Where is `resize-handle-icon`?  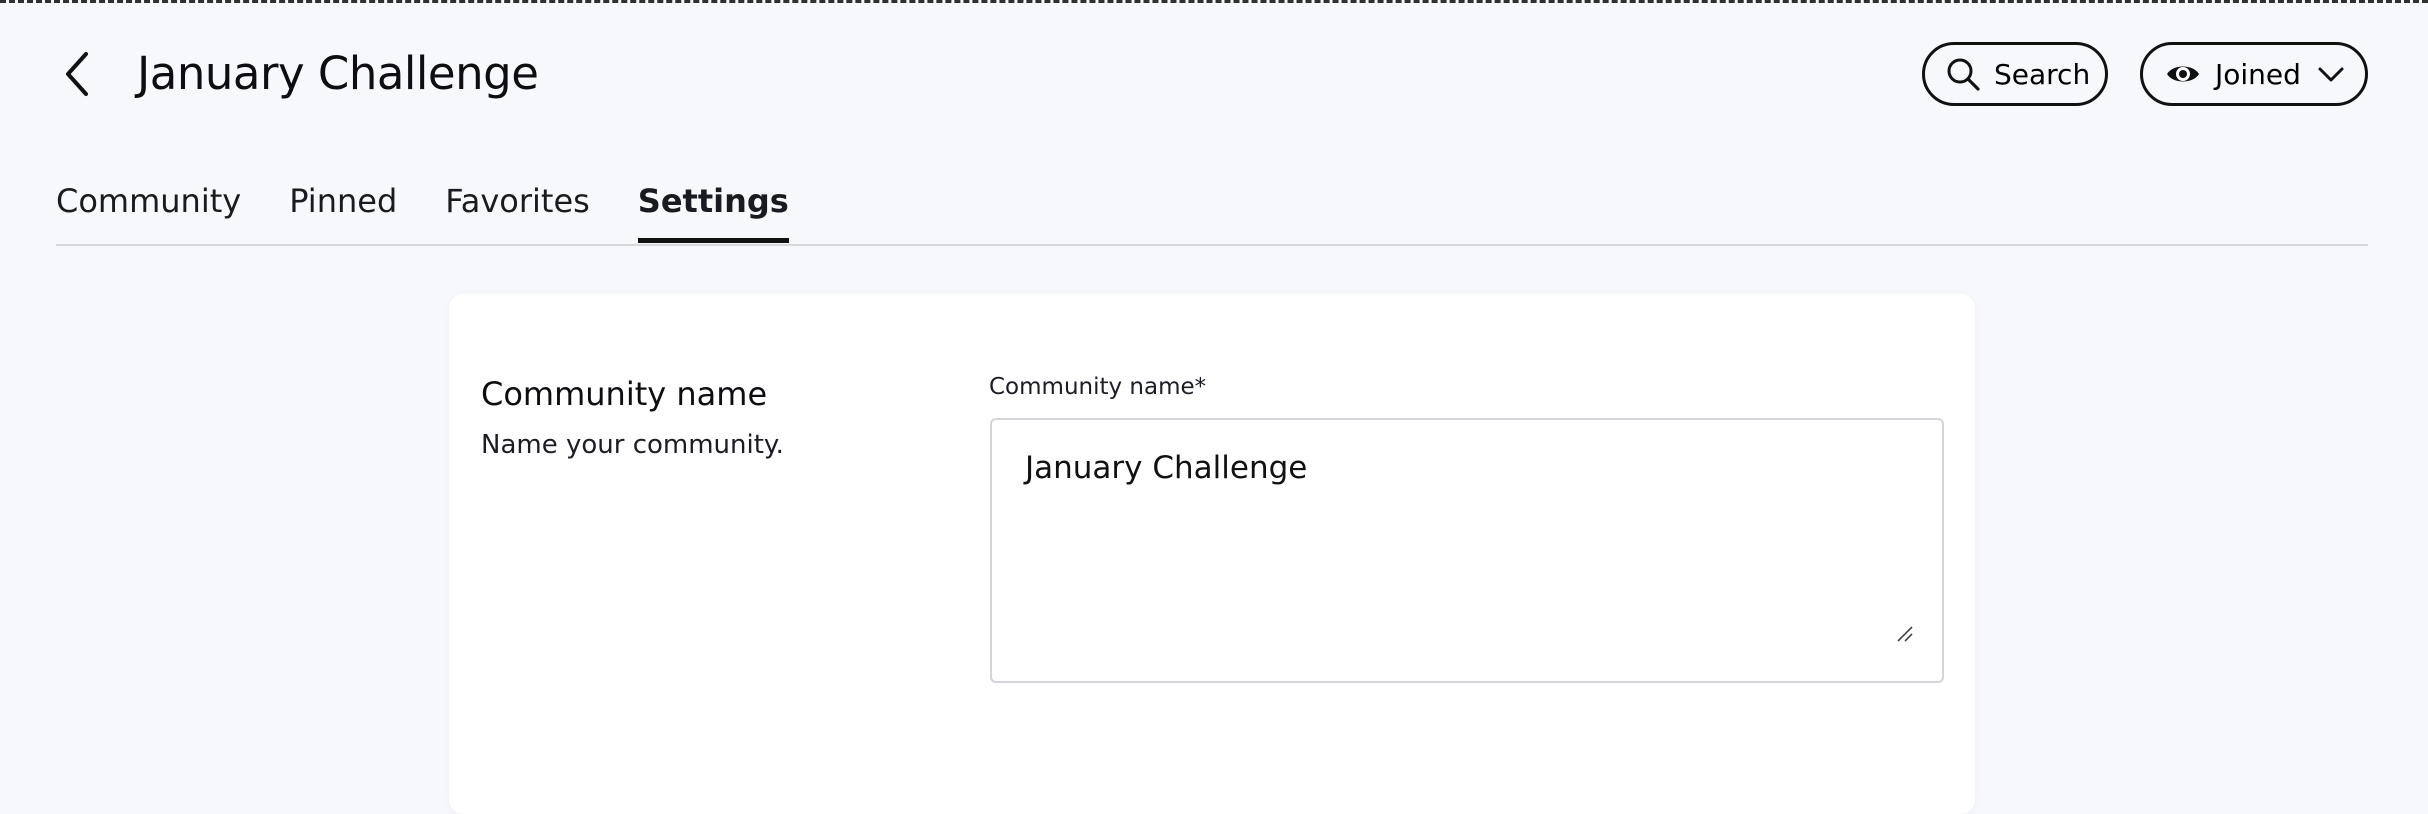 resize-handle-icon is located at coordinates (1905, 634).